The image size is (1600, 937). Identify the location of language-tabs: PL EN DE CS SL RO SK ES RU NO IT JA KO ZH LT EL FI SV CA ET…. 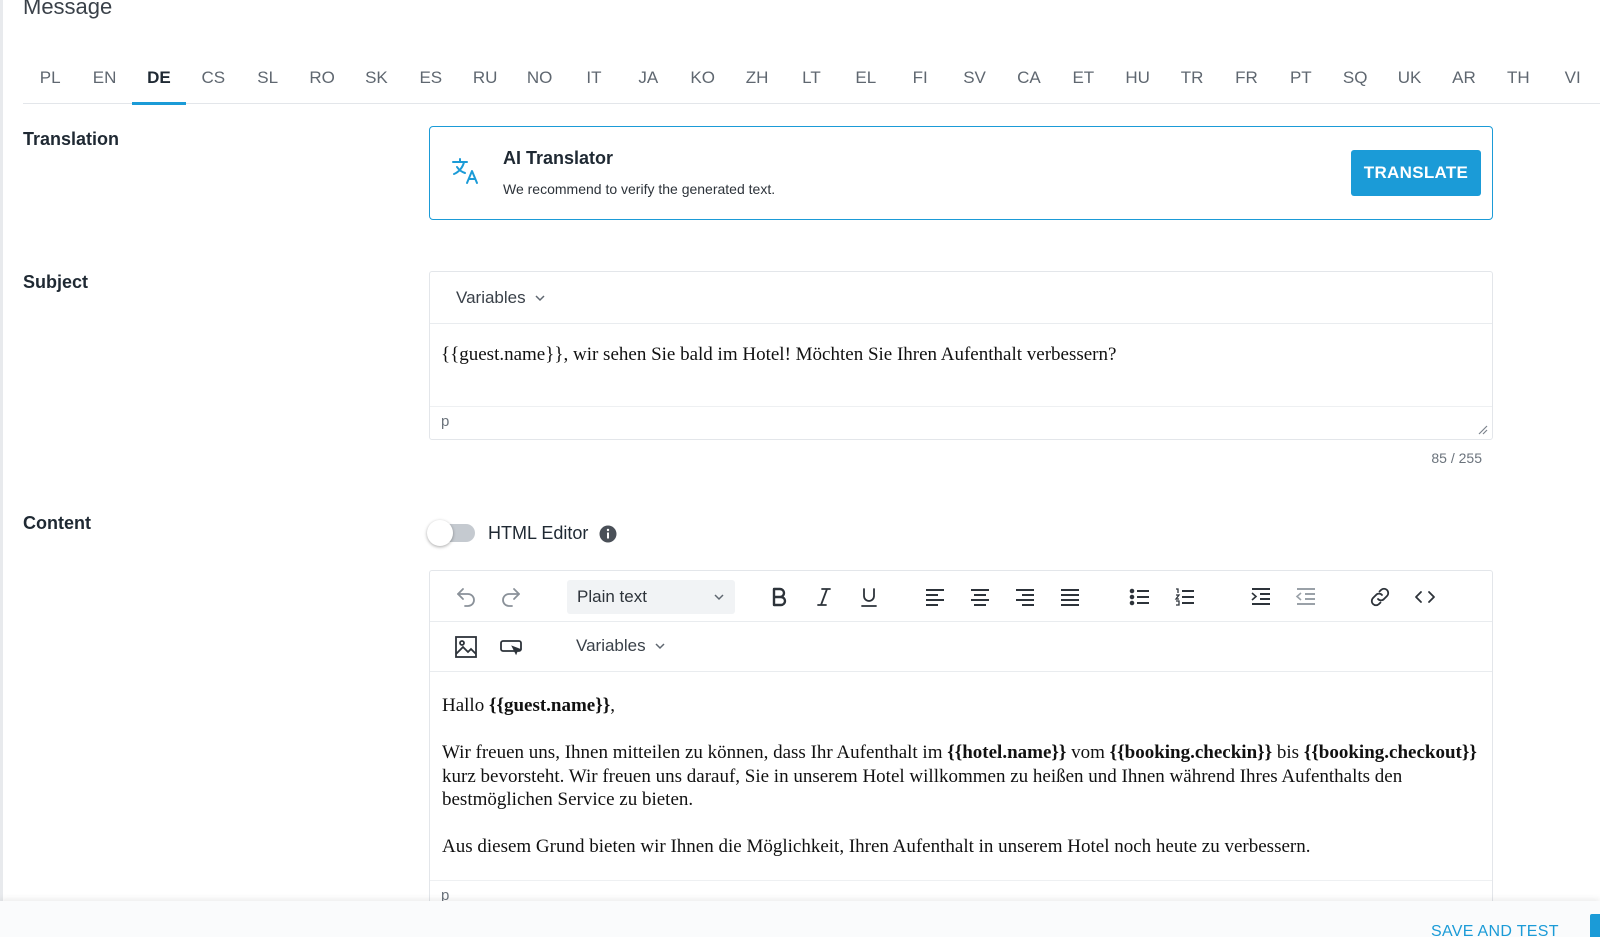
(811, 78).